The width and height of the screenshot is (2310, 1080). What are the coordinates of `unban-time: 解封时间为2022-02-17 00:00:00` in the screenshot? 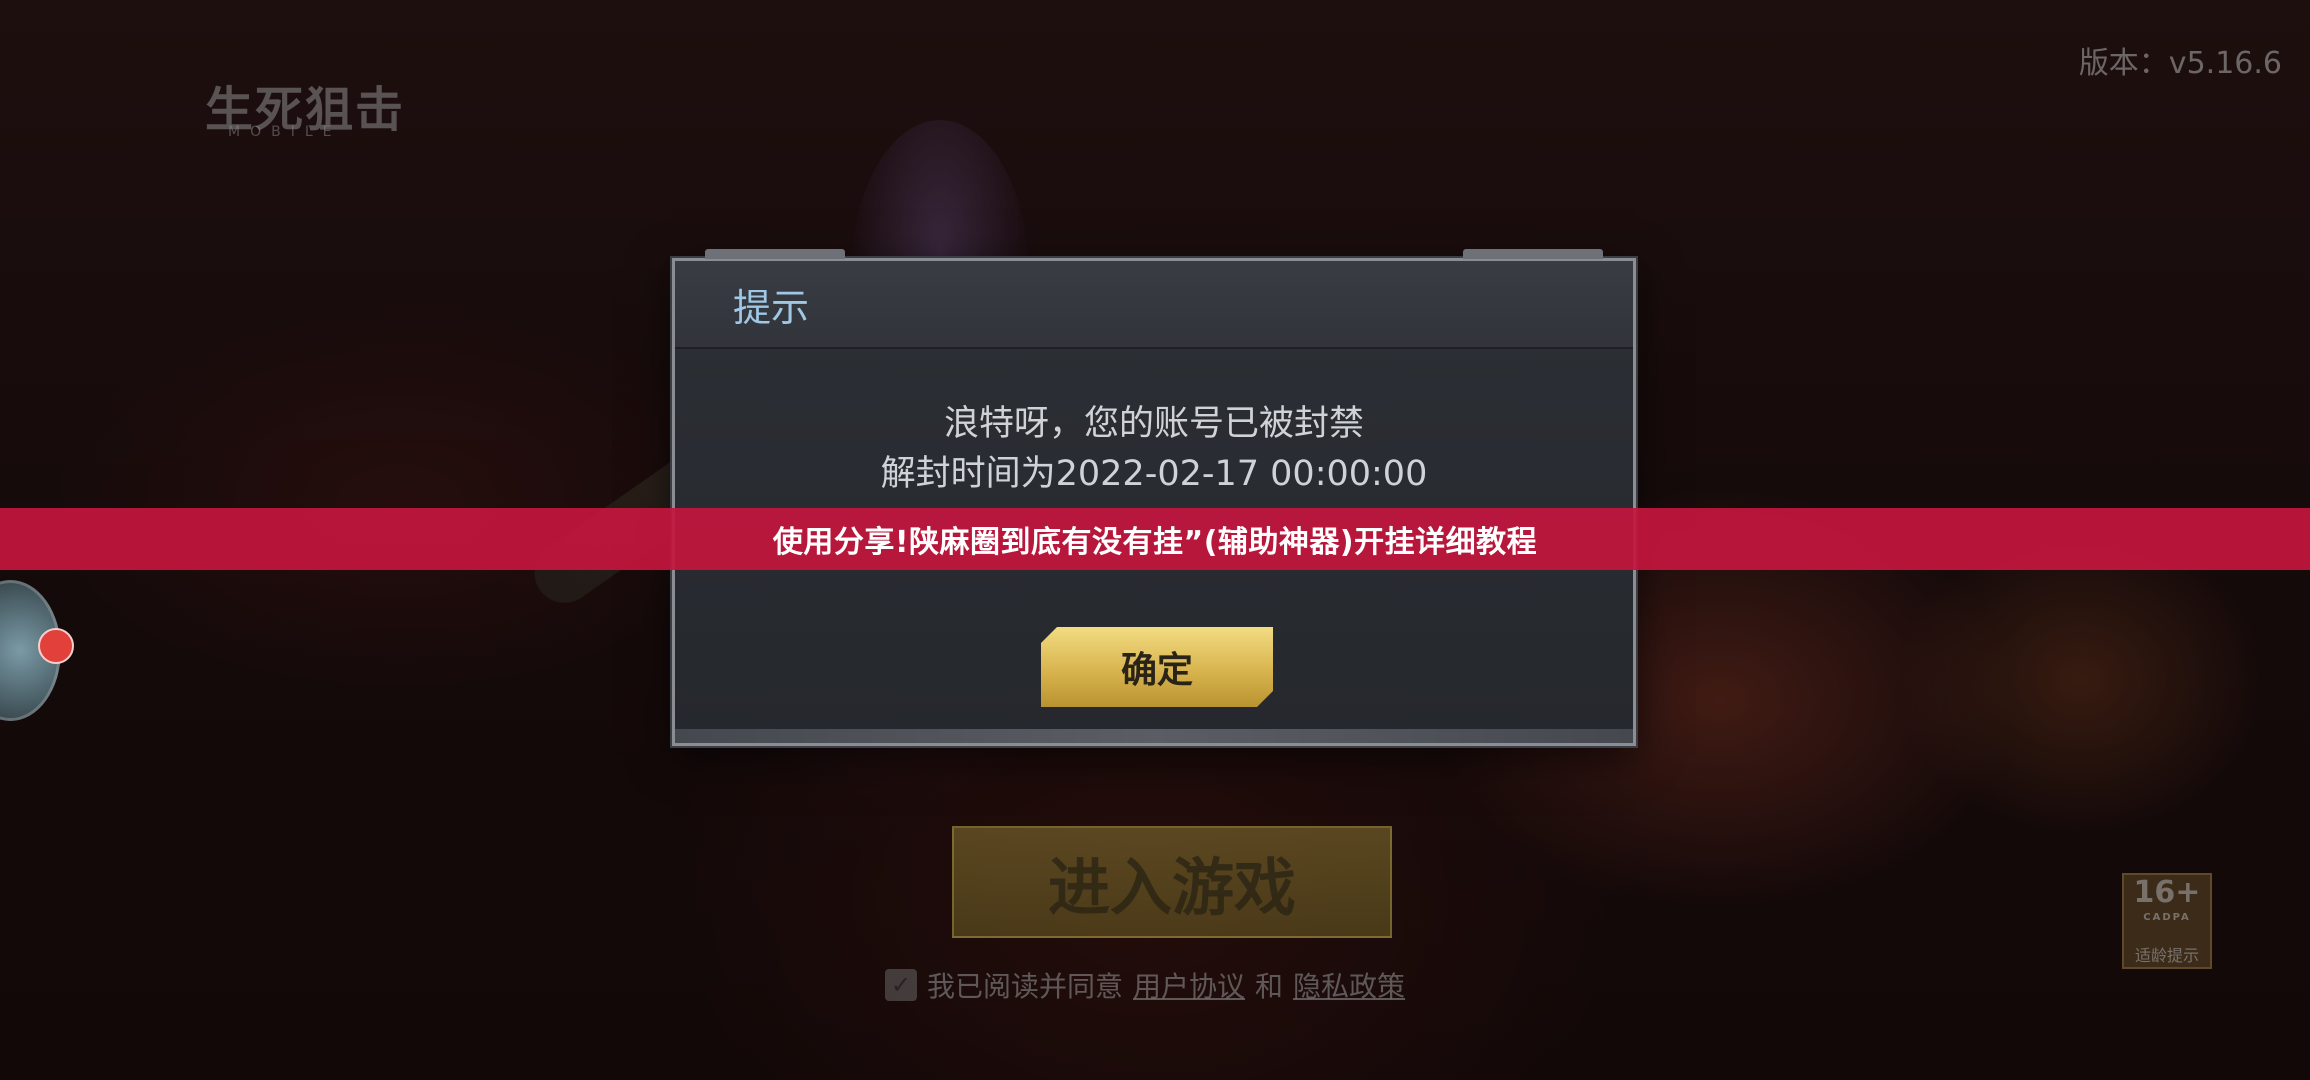 It's located at (1154, 474).